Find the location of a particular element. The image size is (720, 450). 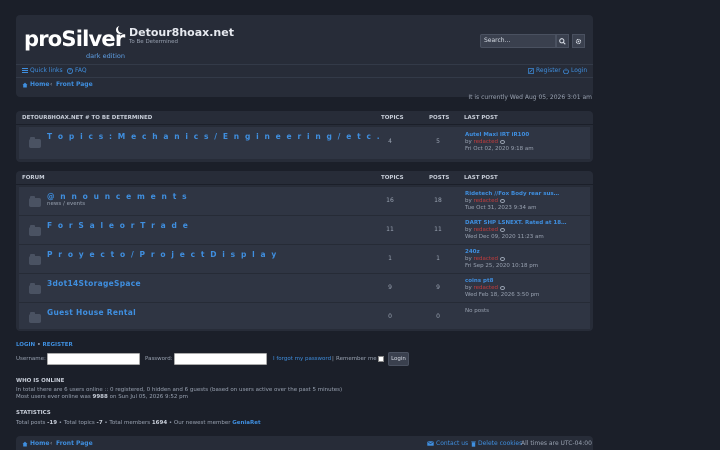

login-link: Login is located at coordinates (575, 70).